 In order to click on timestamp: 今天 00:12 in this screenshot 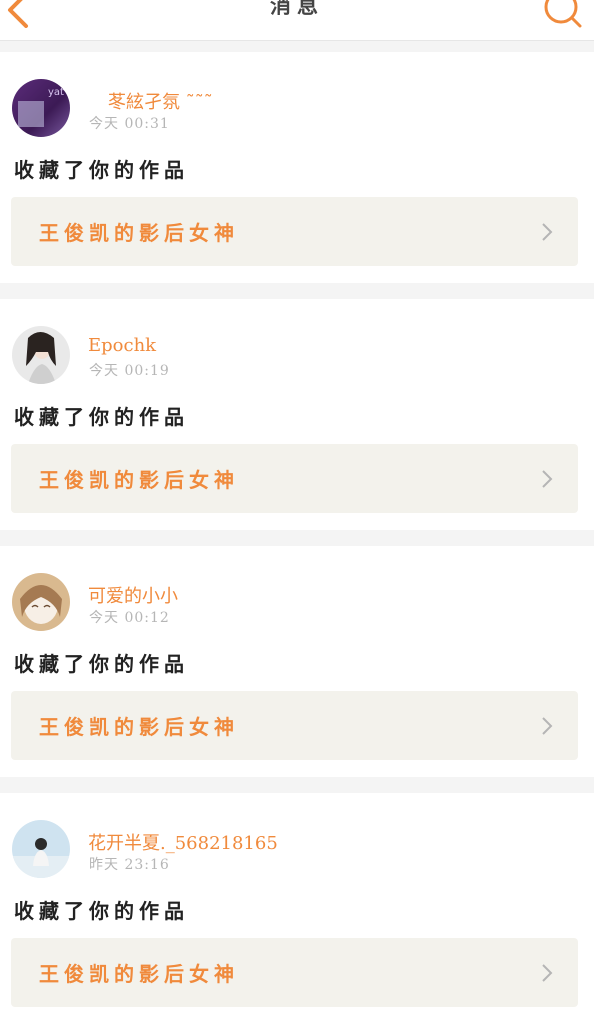, I will do `click(129, 618)`.